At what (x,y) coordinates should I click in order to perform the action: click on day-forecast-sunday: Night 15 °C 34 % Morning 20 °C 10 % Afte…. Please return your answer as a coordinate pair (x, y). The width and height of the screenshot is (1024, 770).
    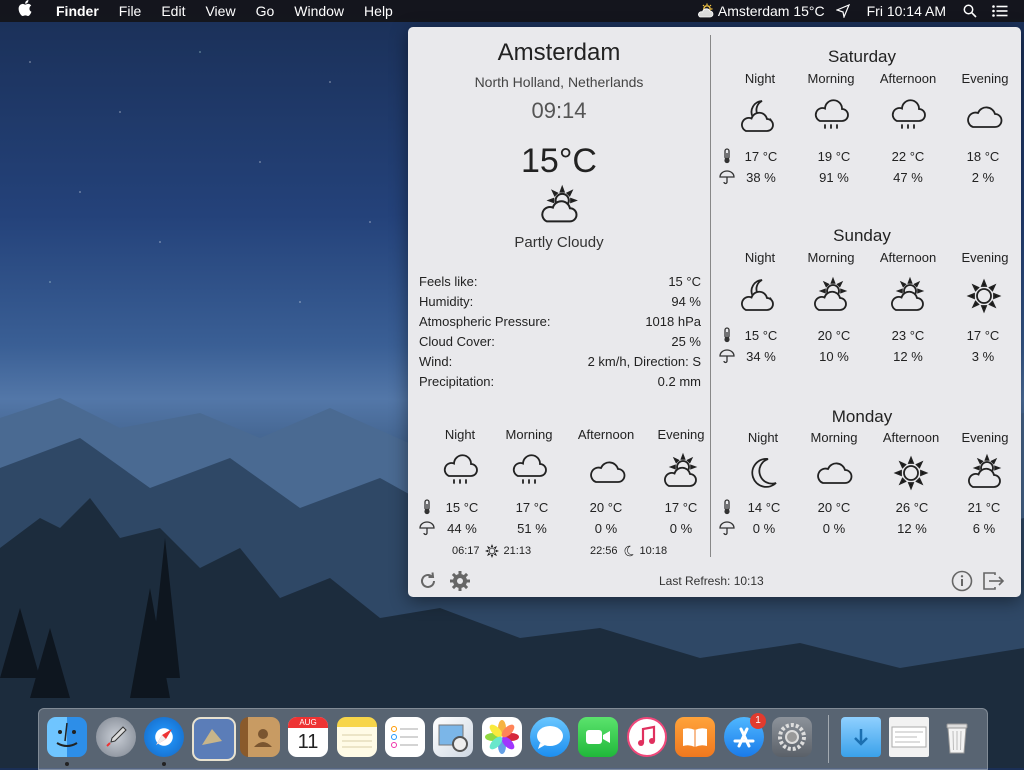
    Looking at the image, I should click on (866, 310).